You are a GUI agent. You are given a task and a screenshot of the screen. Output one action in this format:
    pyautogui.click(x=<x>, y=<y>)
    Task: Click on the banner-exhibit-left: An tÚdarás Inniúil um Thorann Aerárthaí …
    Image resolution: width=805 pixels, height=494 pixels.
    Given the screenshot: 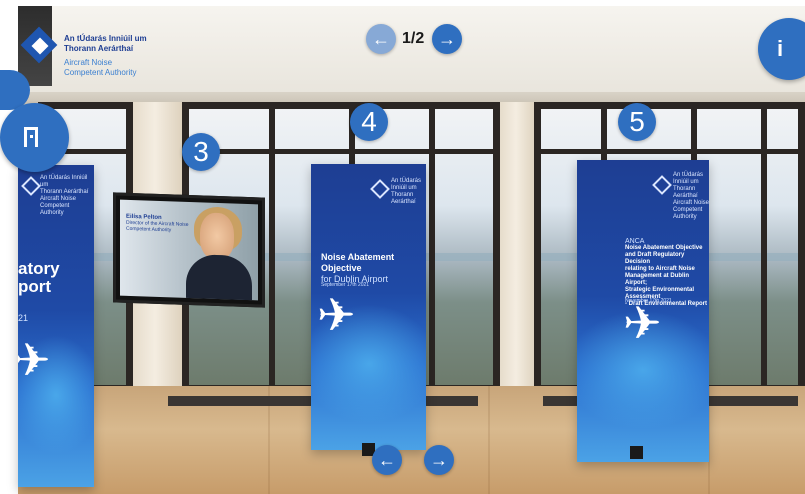 What is the action you would take?
    pyautogui.click(x=56, y=326)
    